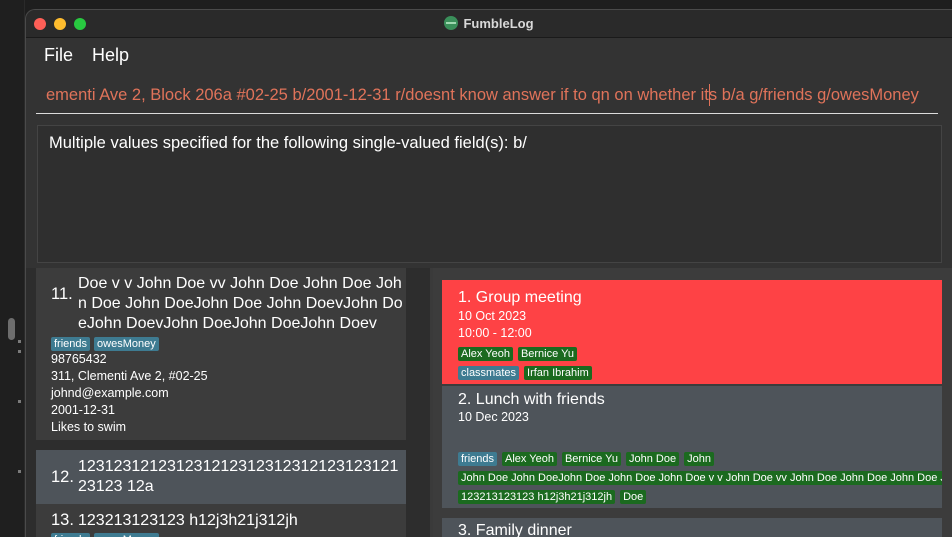 The image size is (952, 537). Describe the element at coordinates (537, 497) in the screenshot. I see `person-badge: 123213123123 h12j3h21j312jh` at that location.